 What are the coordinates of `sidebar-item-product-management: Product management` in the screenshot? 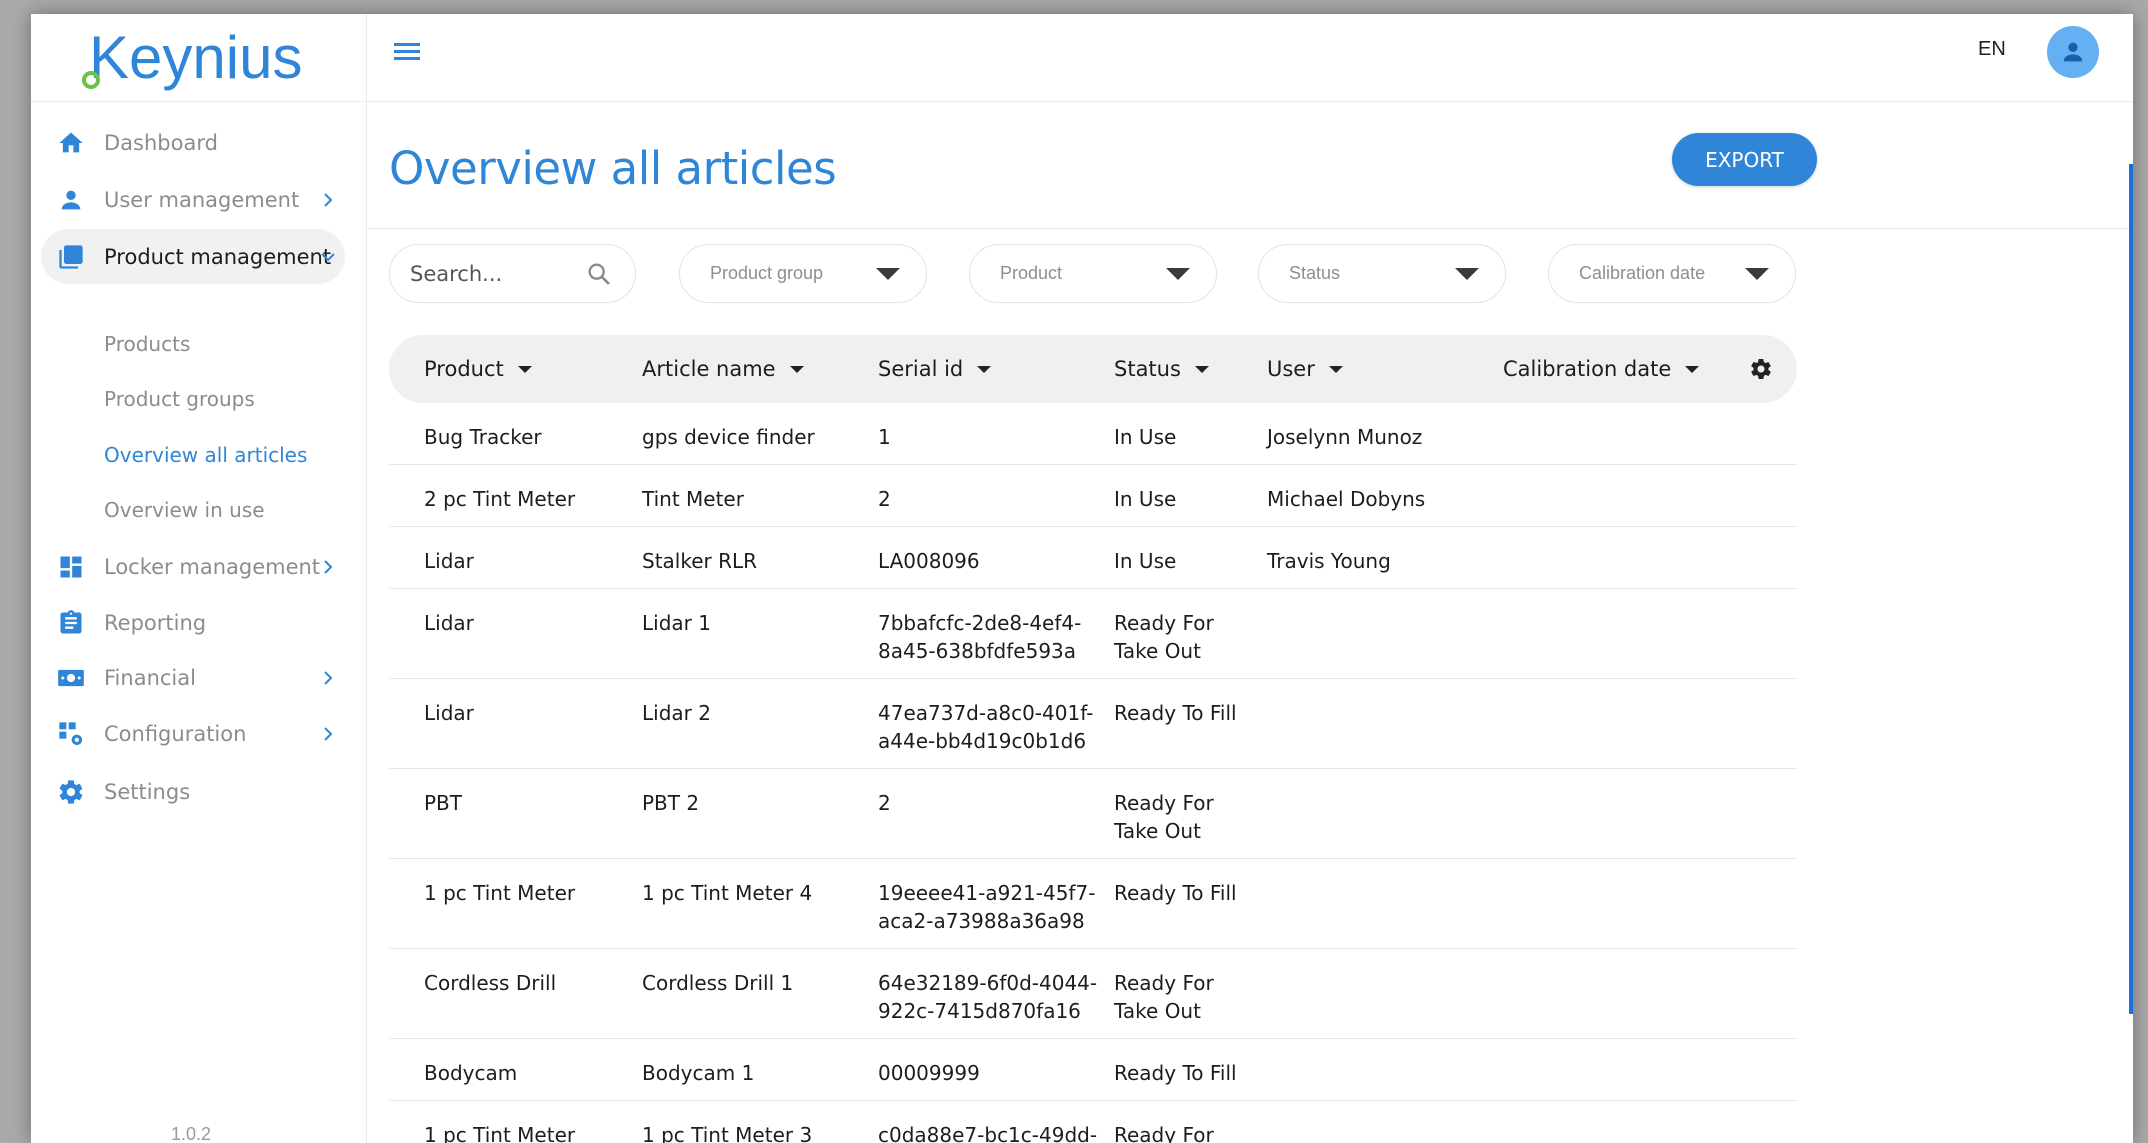 It's located at (193, 256).